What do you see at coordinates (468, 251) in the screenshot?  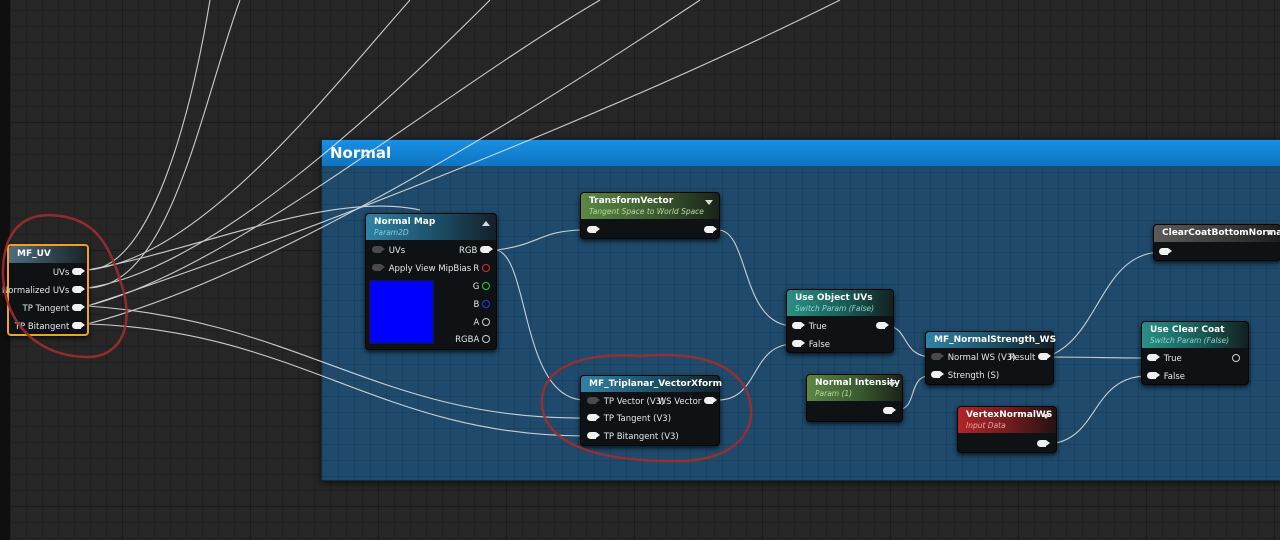 I see `pin-label: RGB` at bounding box center [468, 251].